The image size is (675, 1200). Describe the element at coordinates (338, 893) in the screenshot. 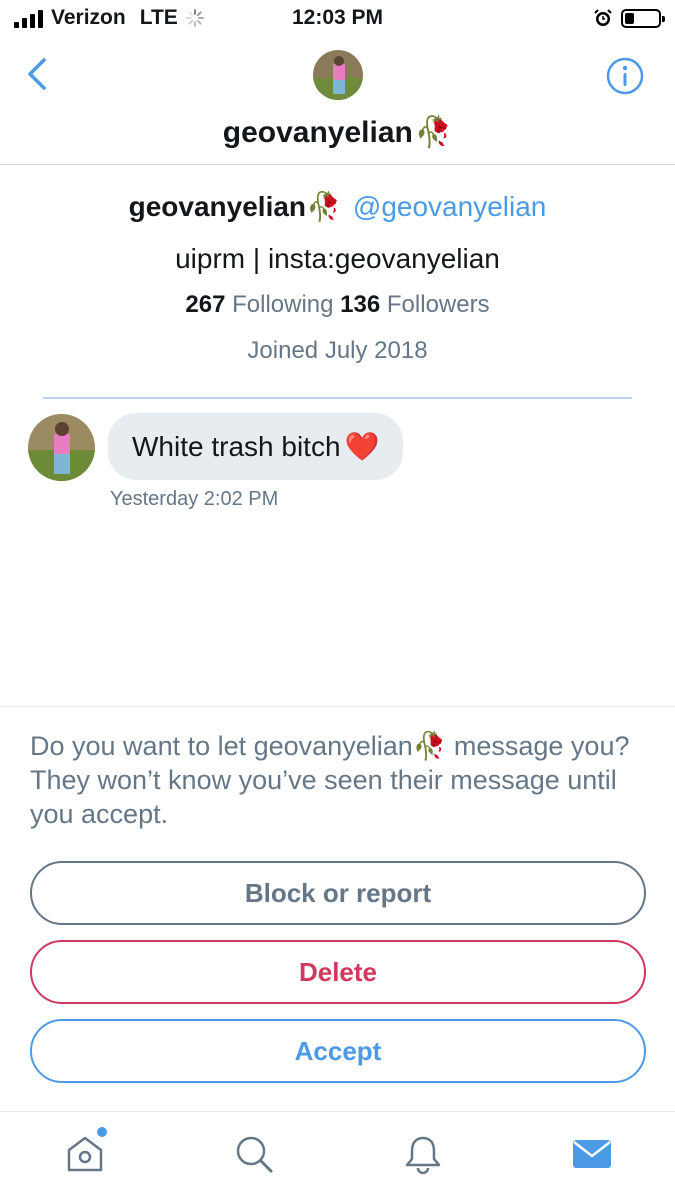

I see `block-or-report-button: Block or report` at that location.